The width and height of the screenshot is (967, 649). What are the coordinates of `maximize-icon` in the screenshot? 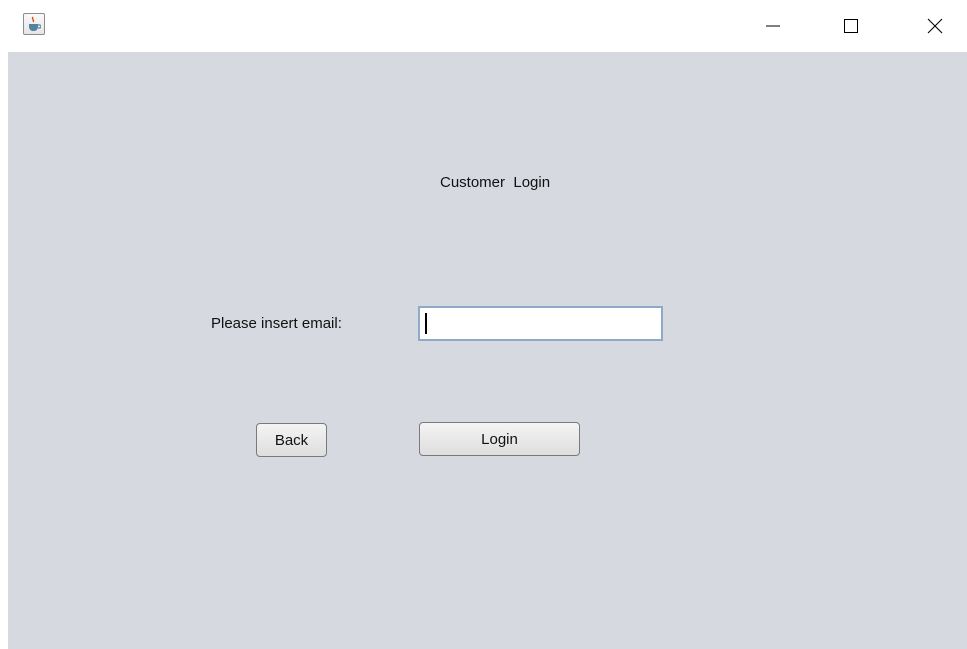 It's located at (851, 26).